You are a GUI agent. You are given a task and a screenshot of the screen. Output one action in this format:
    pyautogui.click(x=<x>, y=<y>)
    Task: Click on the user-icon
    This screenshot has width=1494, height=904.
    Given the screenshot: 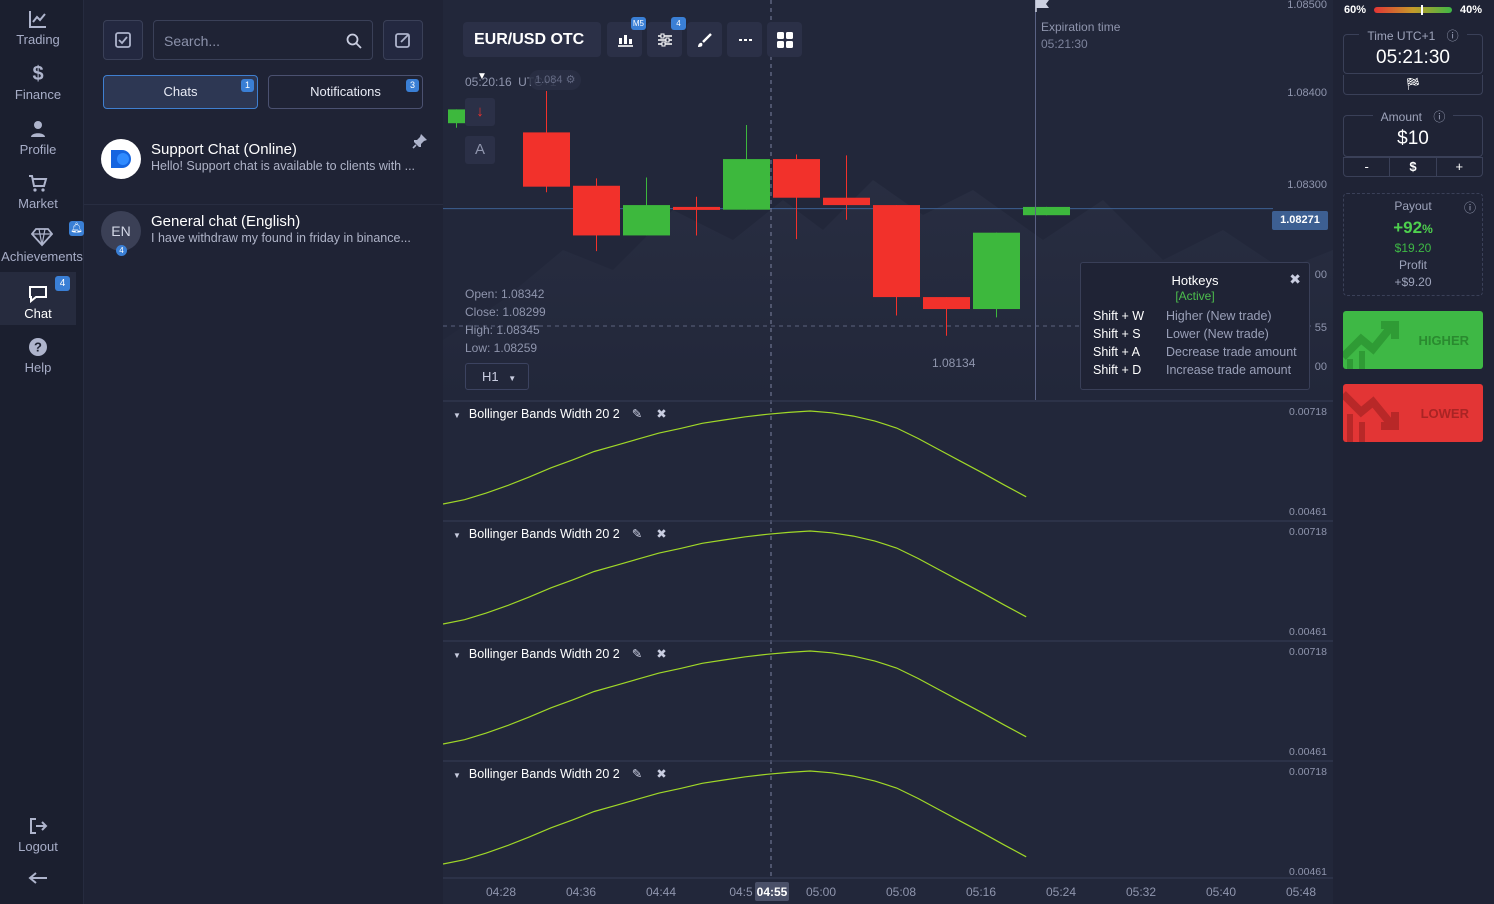 What is the action you would take?
    pyautogui.click(x=38, y=129)
    